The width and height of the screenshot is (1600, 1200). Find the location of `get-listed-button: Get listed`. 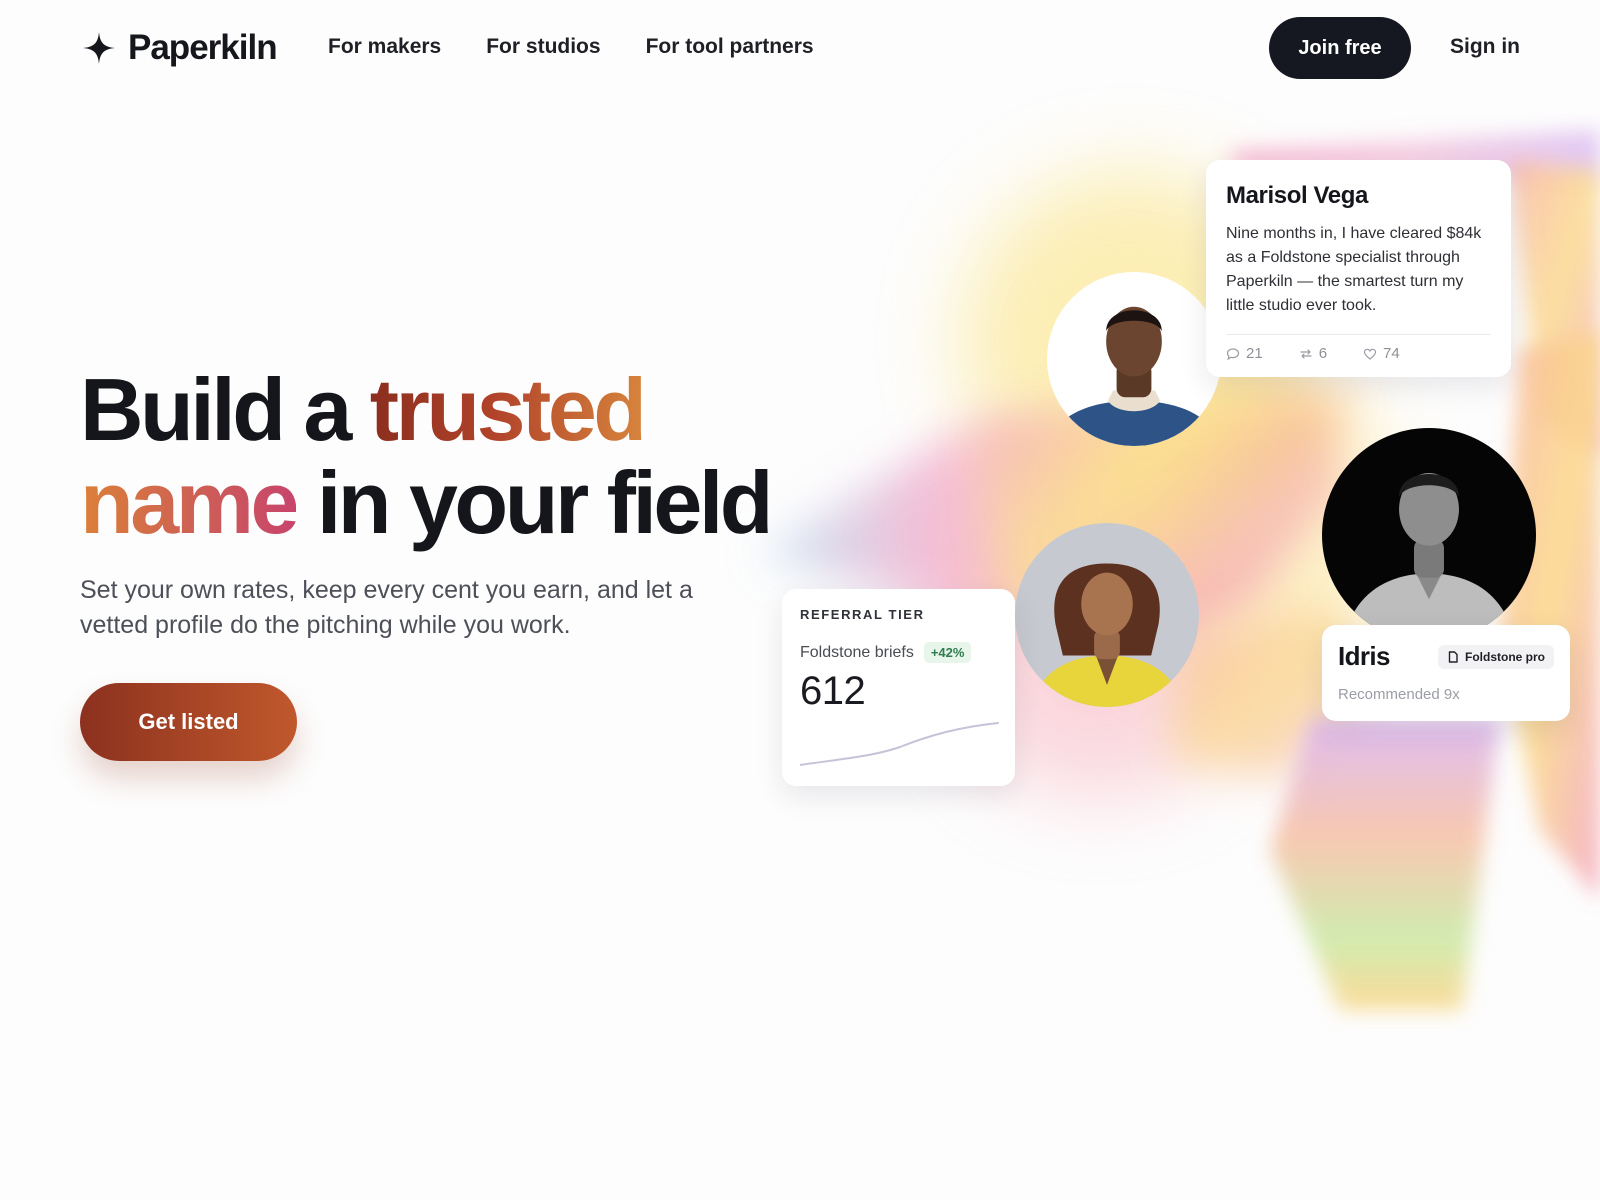

get-listed-button: Get listed is located at coordinates (188, 722).